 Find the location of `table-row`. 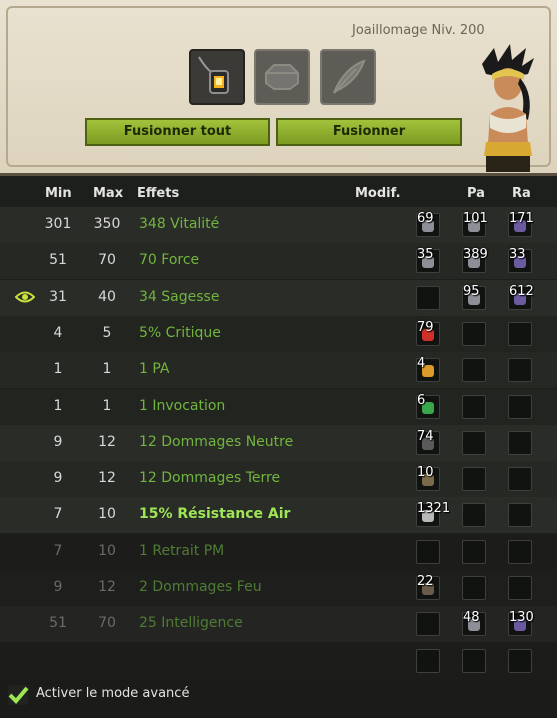

table-row is located at coordinates (278, 660).